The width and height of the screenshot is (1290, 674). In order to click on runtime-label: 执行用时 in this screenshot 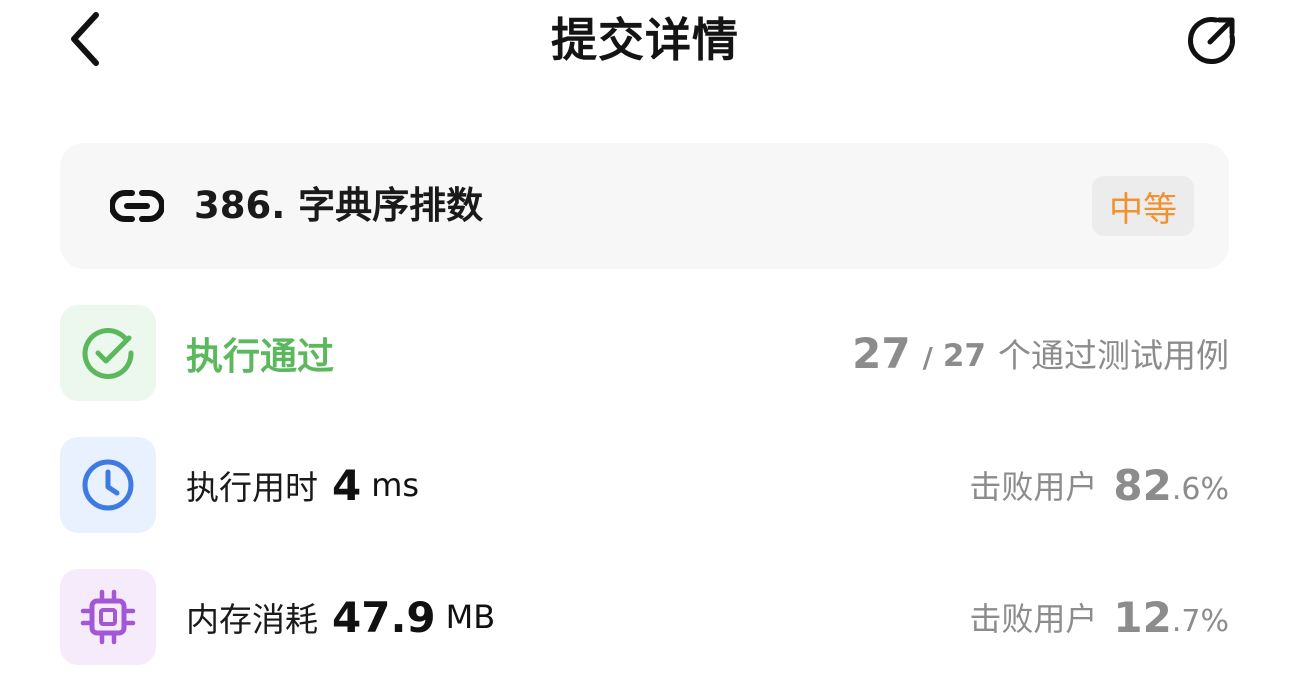, I will do `click(252, 487)`.